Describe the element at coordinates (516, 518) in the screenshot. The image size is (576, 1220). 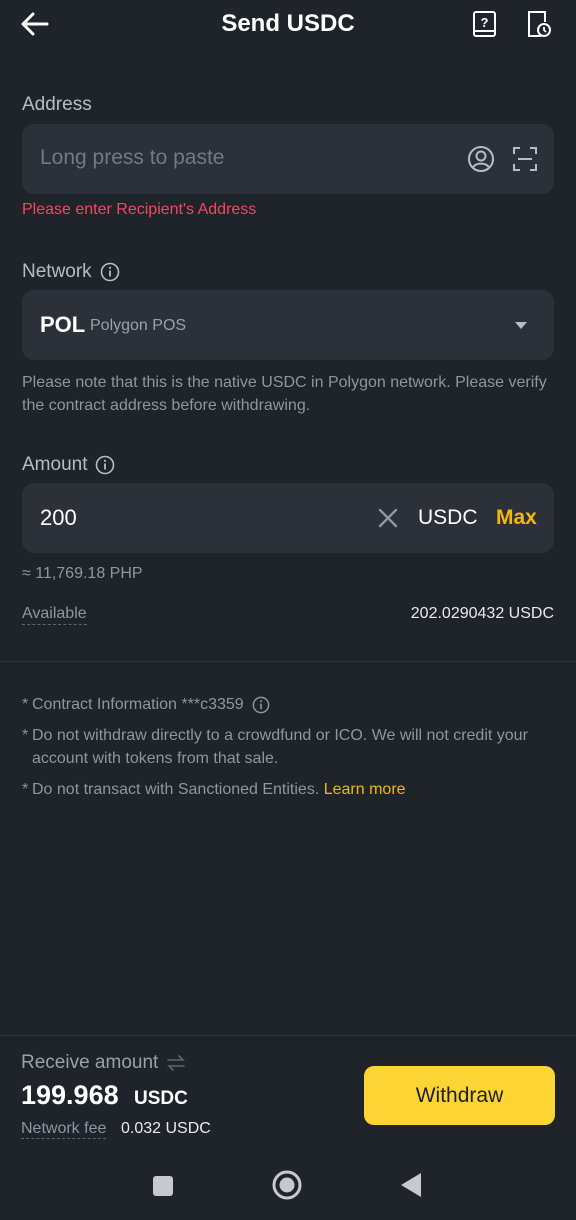
I see `max-button: Max` at that location.